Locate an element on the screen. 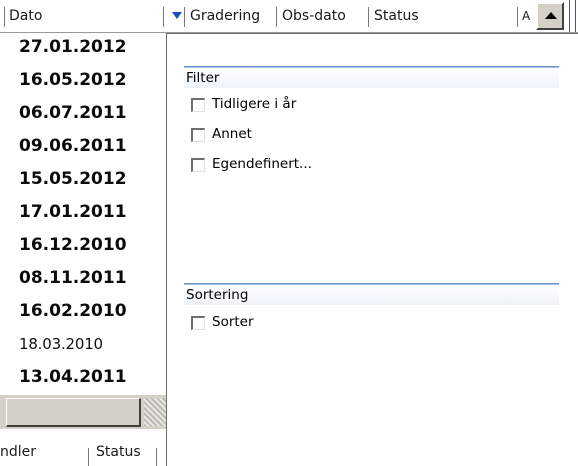 The image size is (578, 466). list-item: 08.11.2011 is located at coordinates (83, 278).